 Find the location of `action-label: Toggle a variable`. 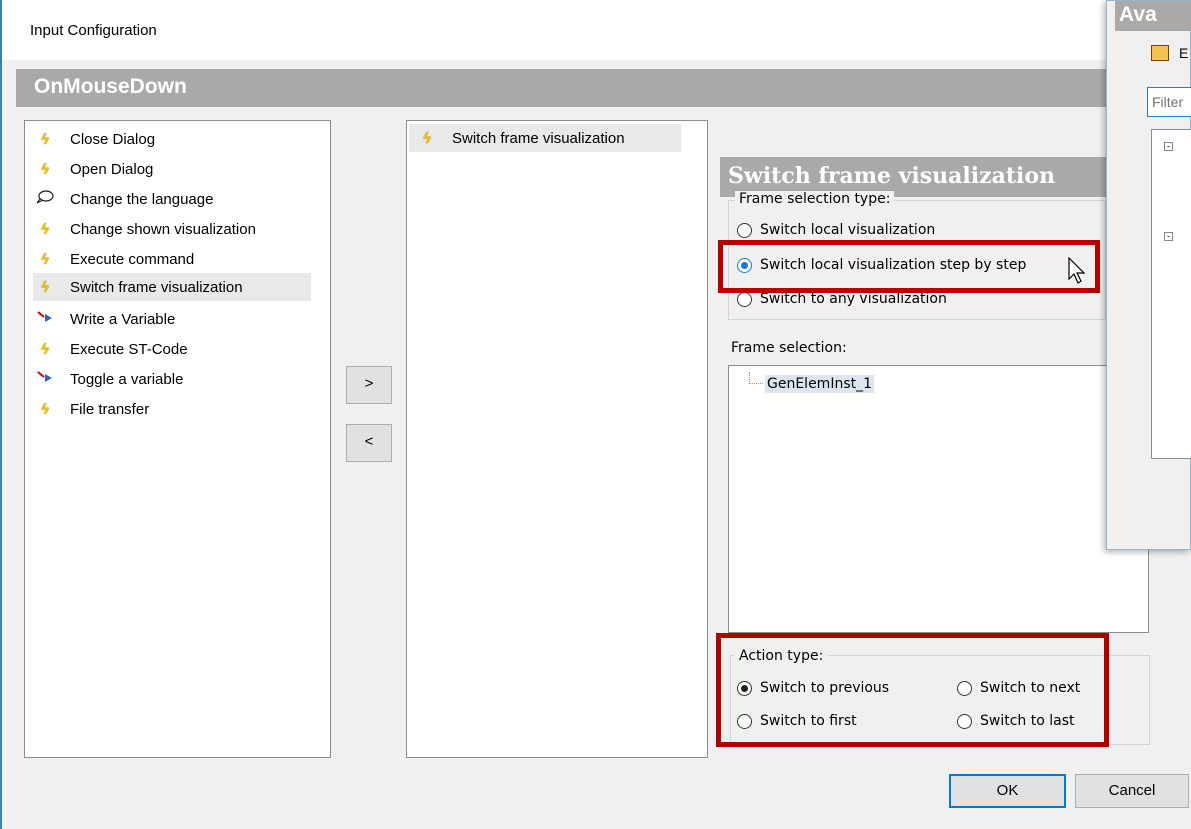

action-label: Toggle a variable is located at coordinates (127, 379).